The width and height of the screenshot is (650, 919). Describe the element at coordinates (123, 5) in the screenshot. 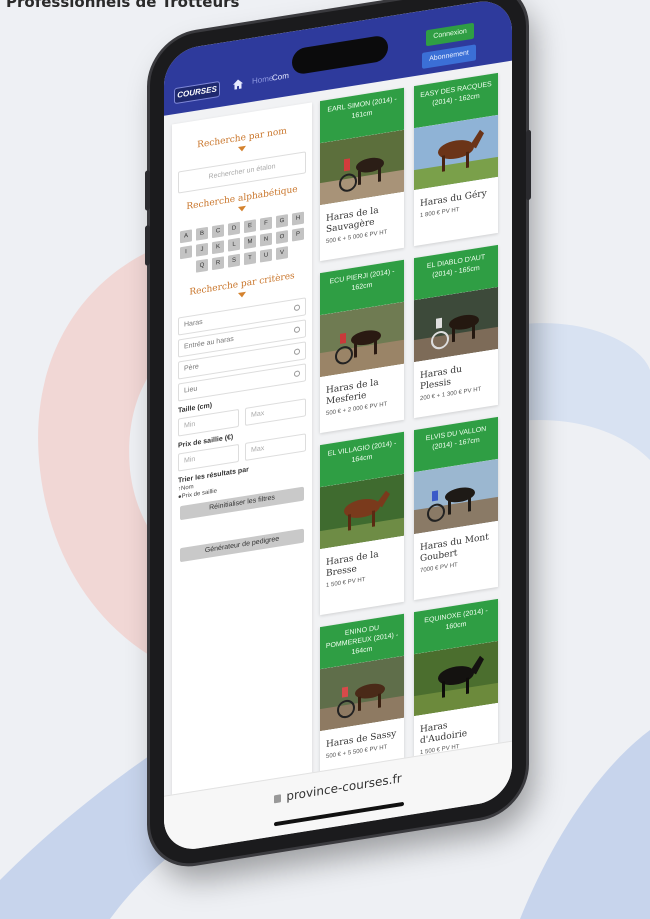

I see `page-headline: Professionnels de Trotteurs` at that location.